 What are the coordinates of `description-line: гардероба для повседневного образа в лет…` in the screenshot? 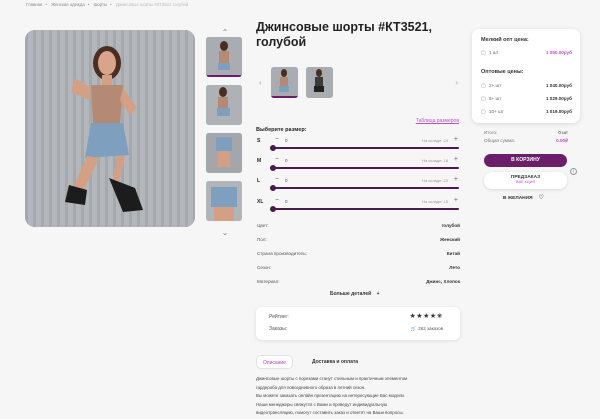 It's located at (311, 387).